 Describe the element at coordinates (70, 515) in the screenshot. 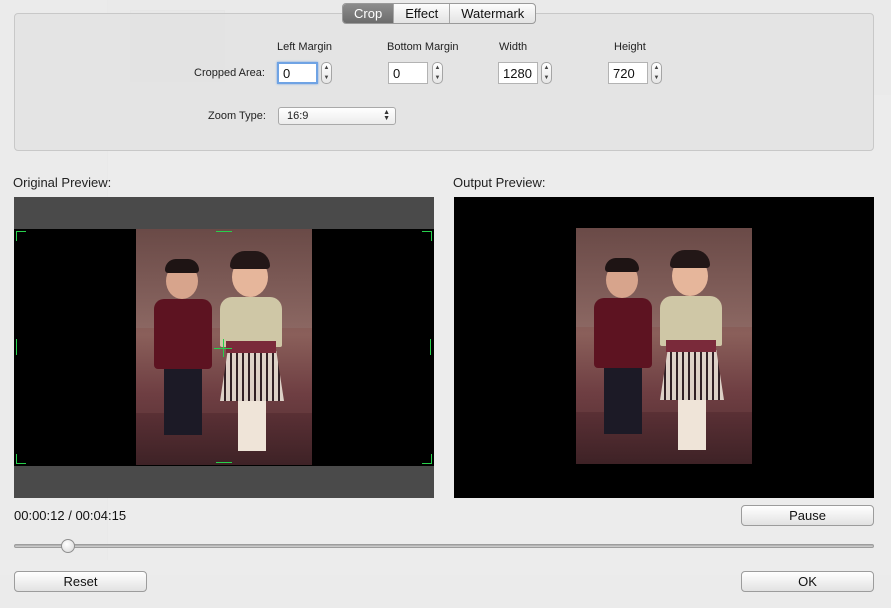

I see `time-display: 00:00:12 / 00:04:15` at that location.